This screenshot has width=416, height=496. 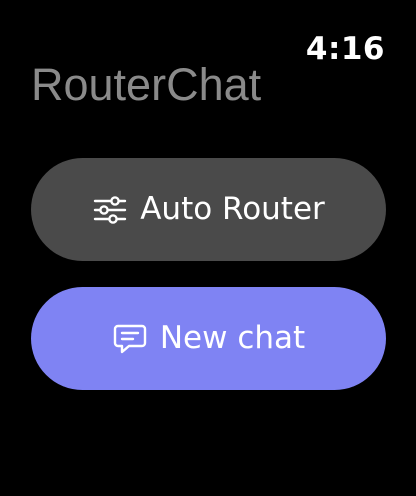 What do you see at coordinates (130, 339) in the screenshot?
I see `chat-bubble-icon` at bounding box center [130, 339].